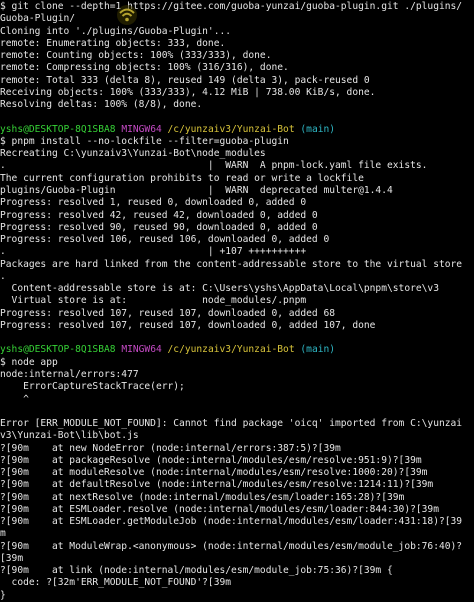 This screenshot has width=474, height=602. What do you see at coordinates (237, 19) in the screenshot?
I see `terminal-line: Guoba-Plugin/` at bounding box center [237, 19].